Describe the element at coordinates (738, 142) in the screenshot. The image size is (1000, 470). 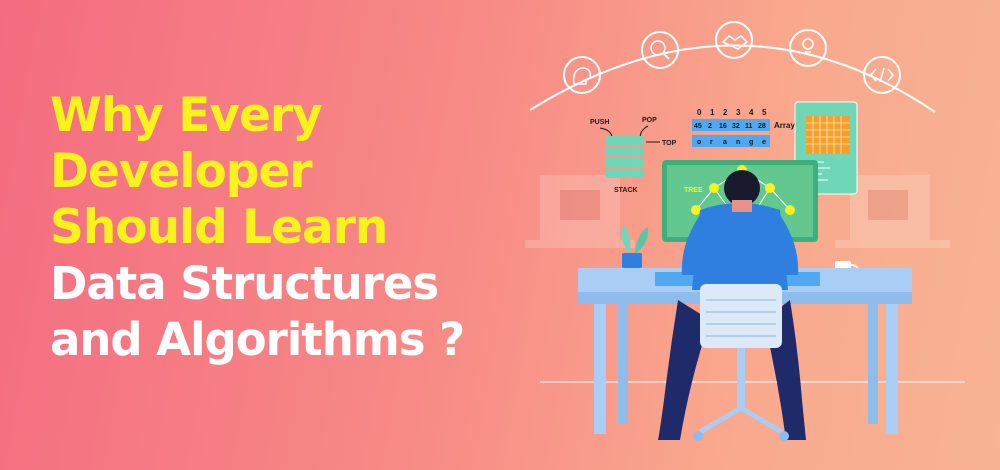
I see `array-char-3: n` at that location.